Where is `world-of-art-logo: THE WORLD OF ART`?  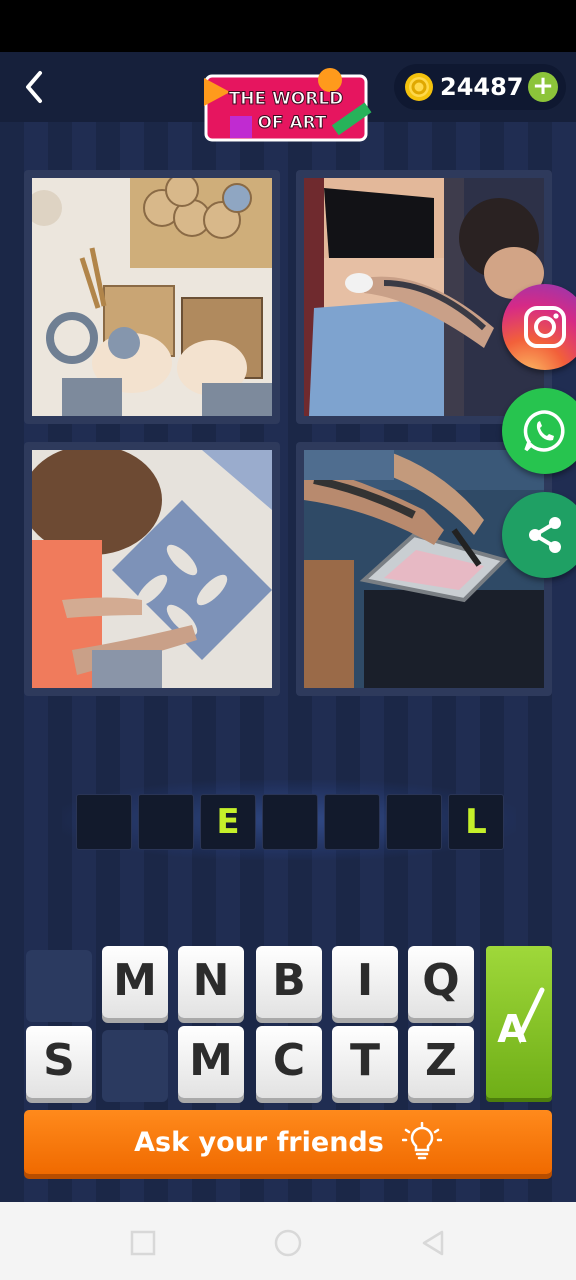 world-of-art-logo: THE WORLD OF ART is located at coordinates (287, 108).